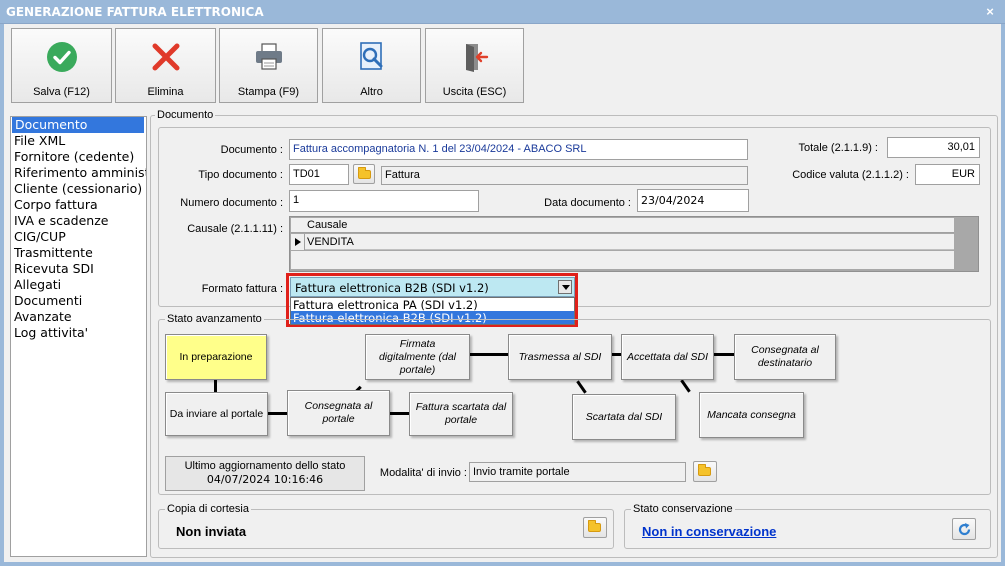  I want to click on step-trasmessa: Trasmessa al SDI, so click(560, 357).